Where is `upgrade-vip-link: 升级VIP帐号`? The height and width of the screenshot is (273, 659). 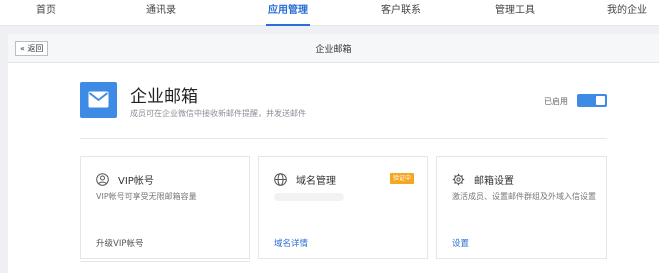 upgrade-vip-link: 升级VIP帐号 is located at coordinates (119, 243).